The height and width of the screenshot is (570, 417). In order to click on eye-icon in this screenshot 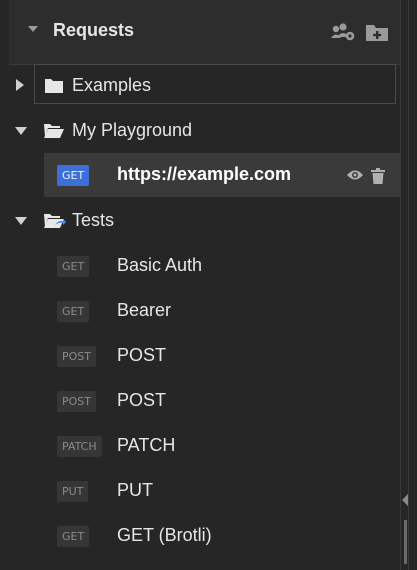, I will do `click(355, 178)`.